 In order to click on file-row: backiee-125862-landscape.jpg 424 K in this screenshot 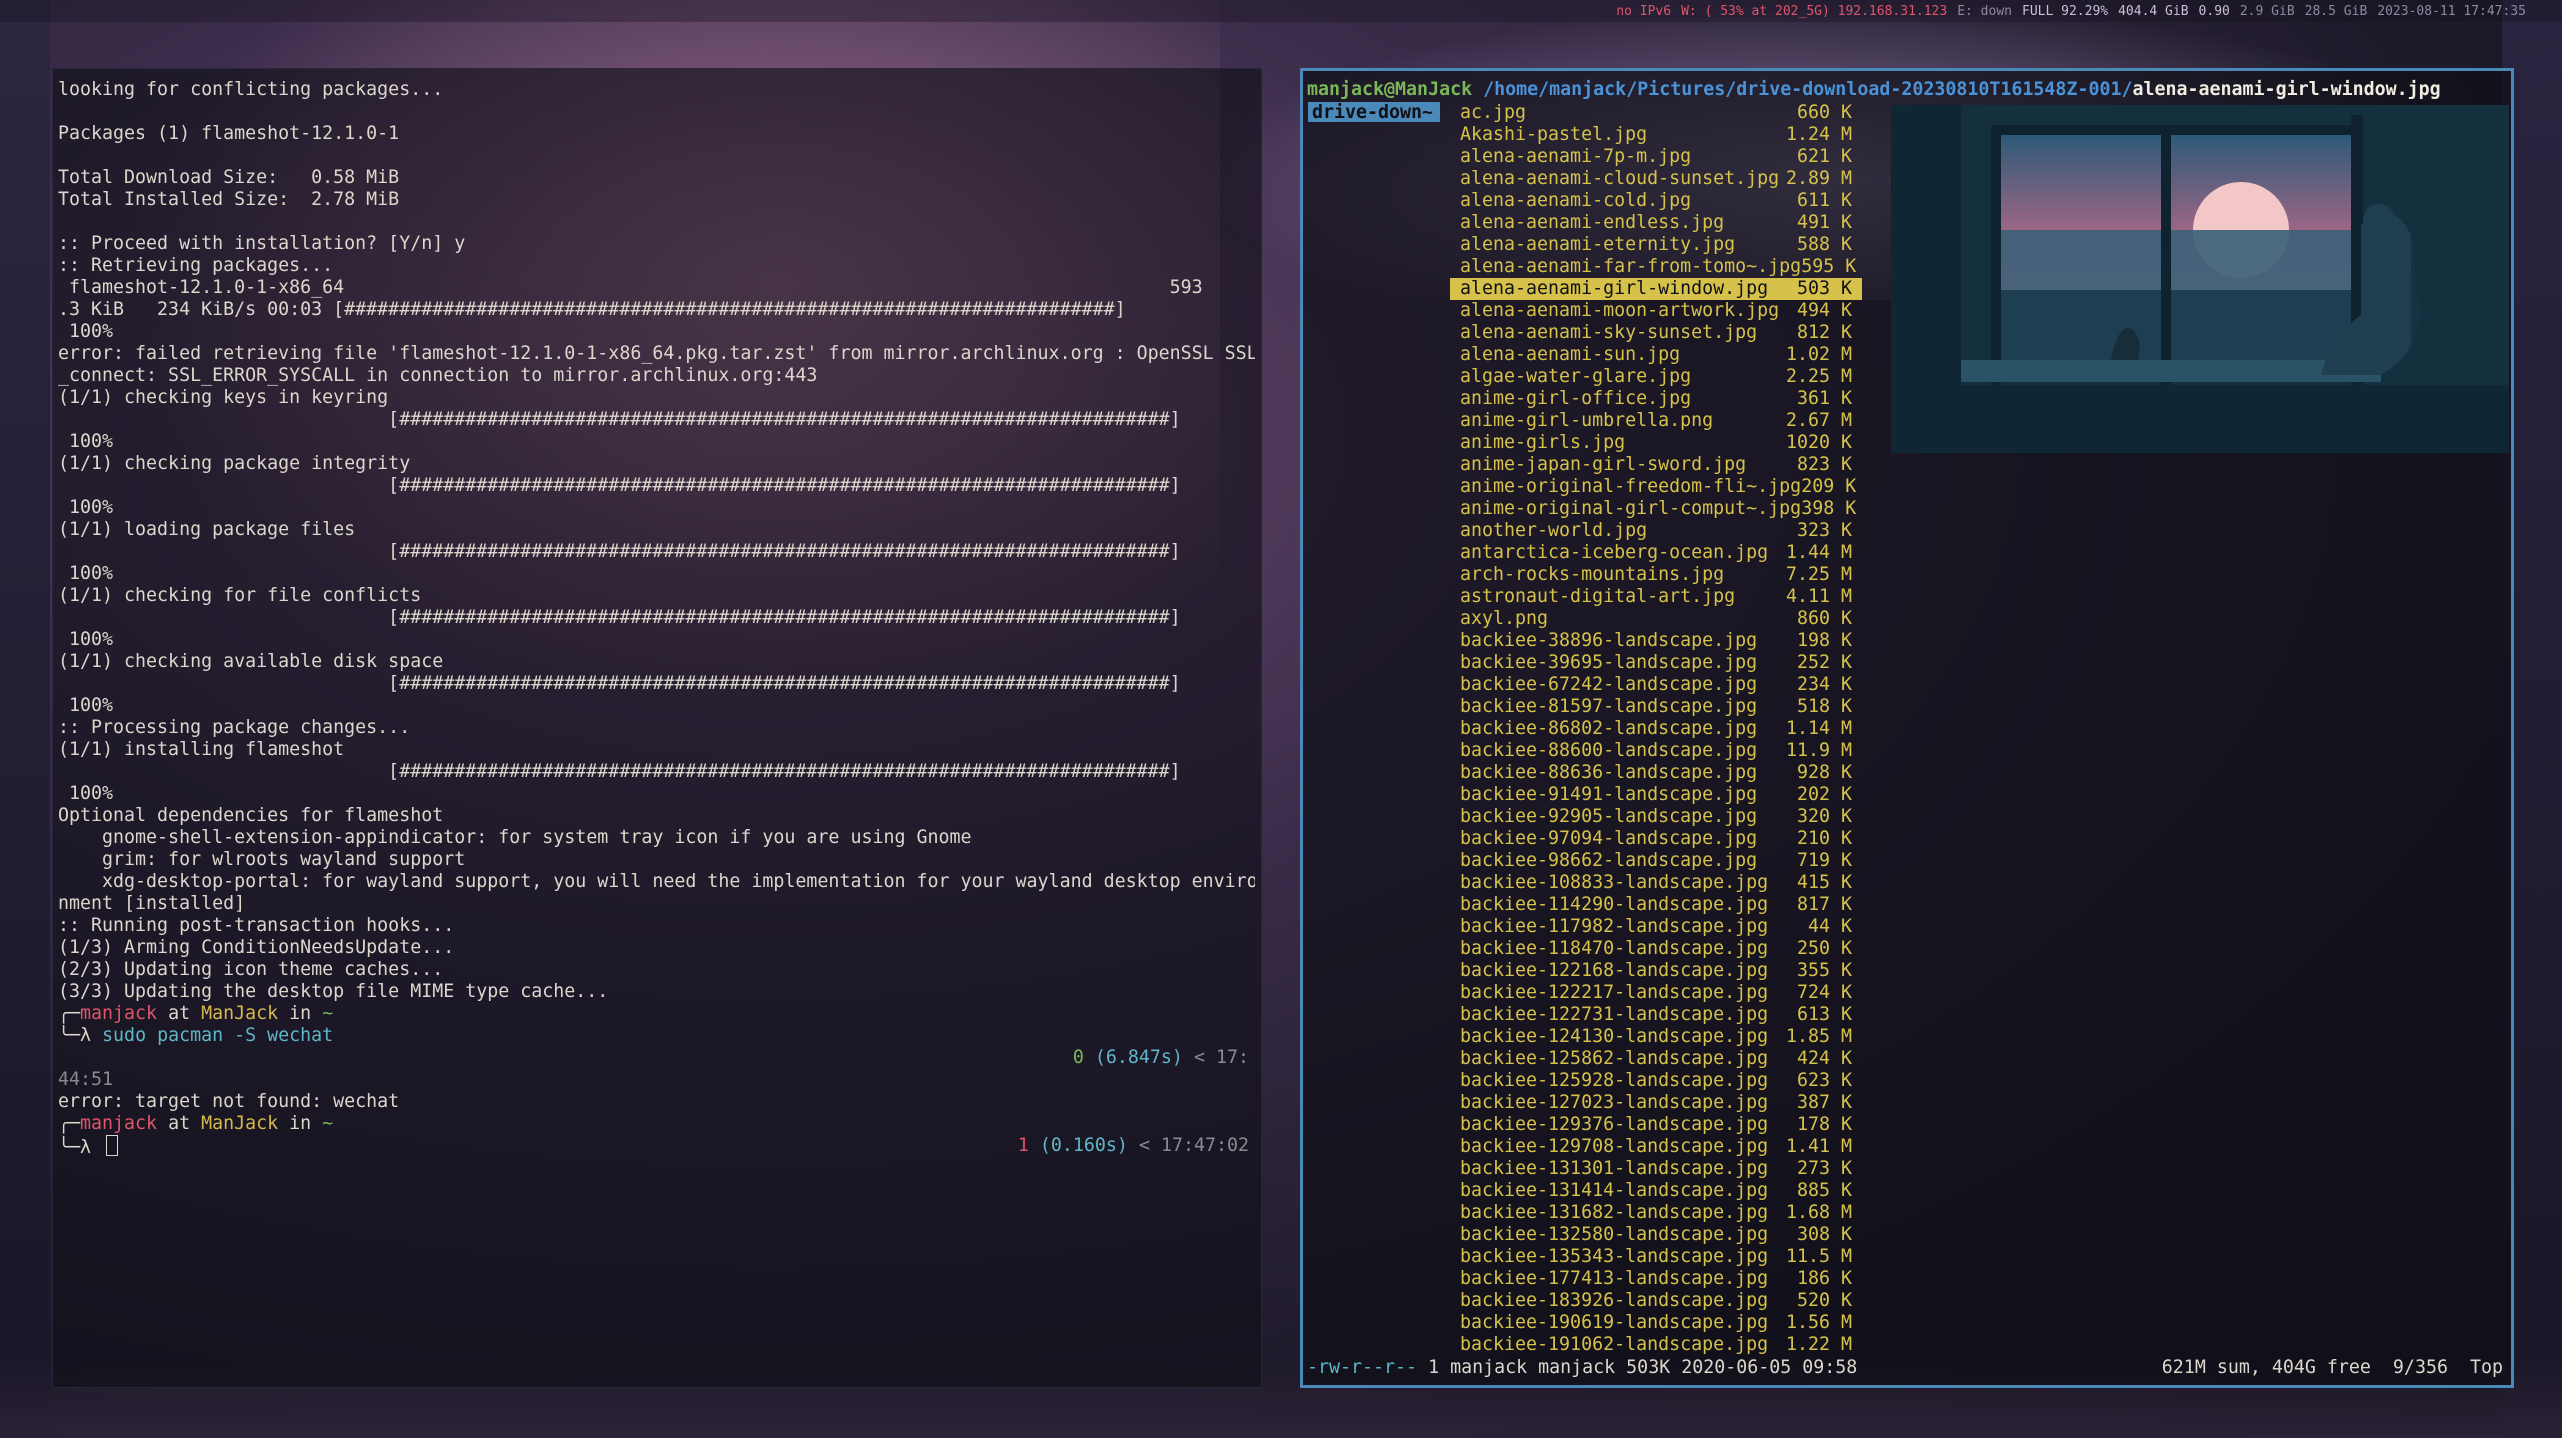, I will do `click(1656, 1059)`.